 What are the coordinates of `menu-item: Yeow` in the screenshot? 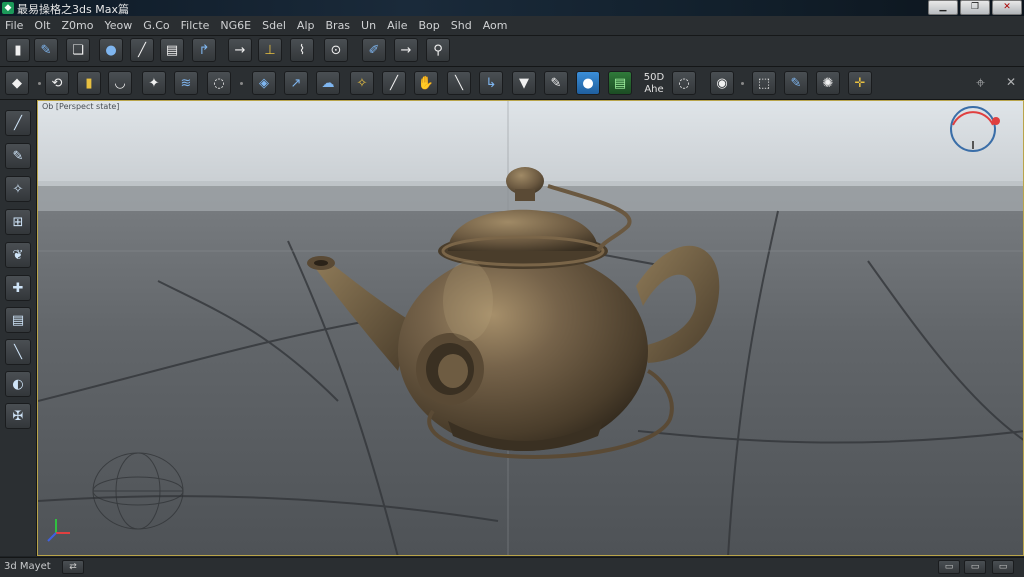 It's located at (118, 25).